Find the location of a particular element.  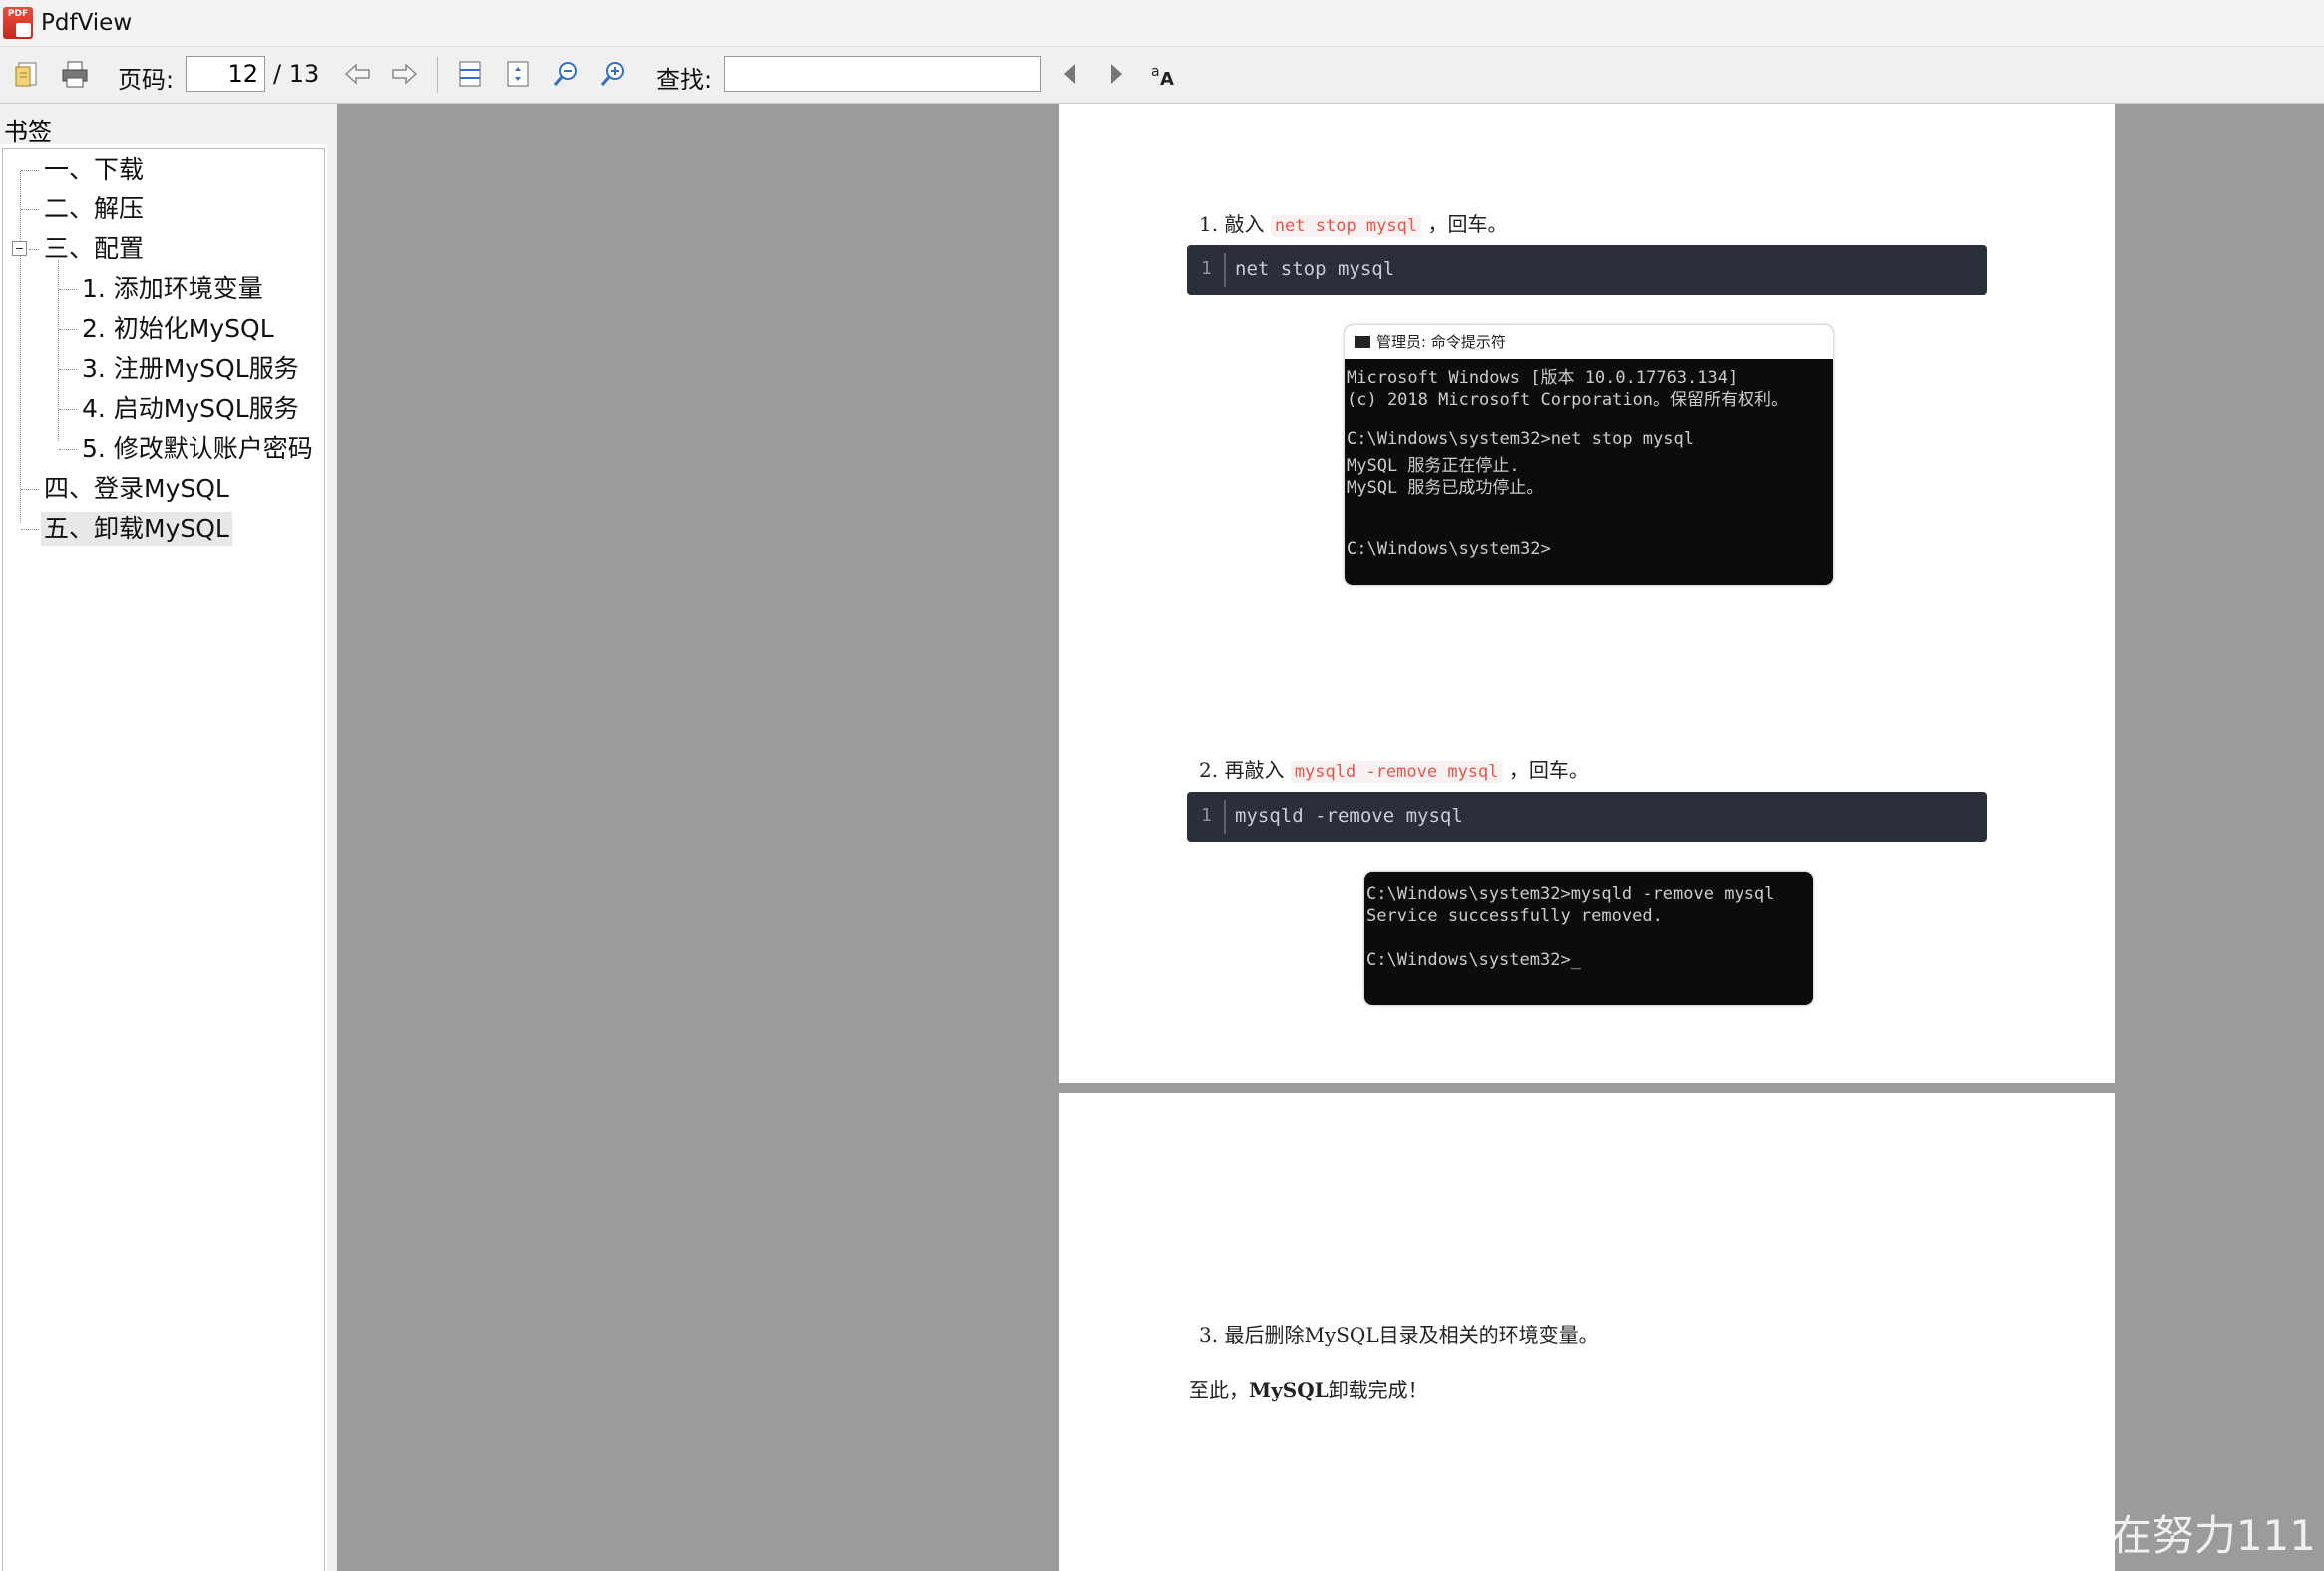

find-prev-icon is located at coordinates (1070, 74).